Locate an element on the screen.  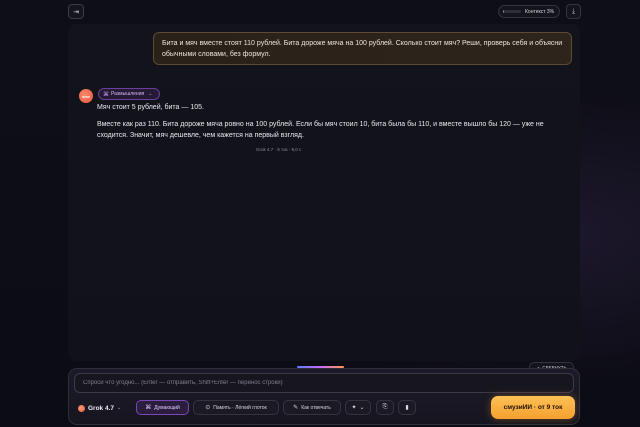
thinking-mode-toggle: ⌘ Думающий is located at coordinates (162, 407).